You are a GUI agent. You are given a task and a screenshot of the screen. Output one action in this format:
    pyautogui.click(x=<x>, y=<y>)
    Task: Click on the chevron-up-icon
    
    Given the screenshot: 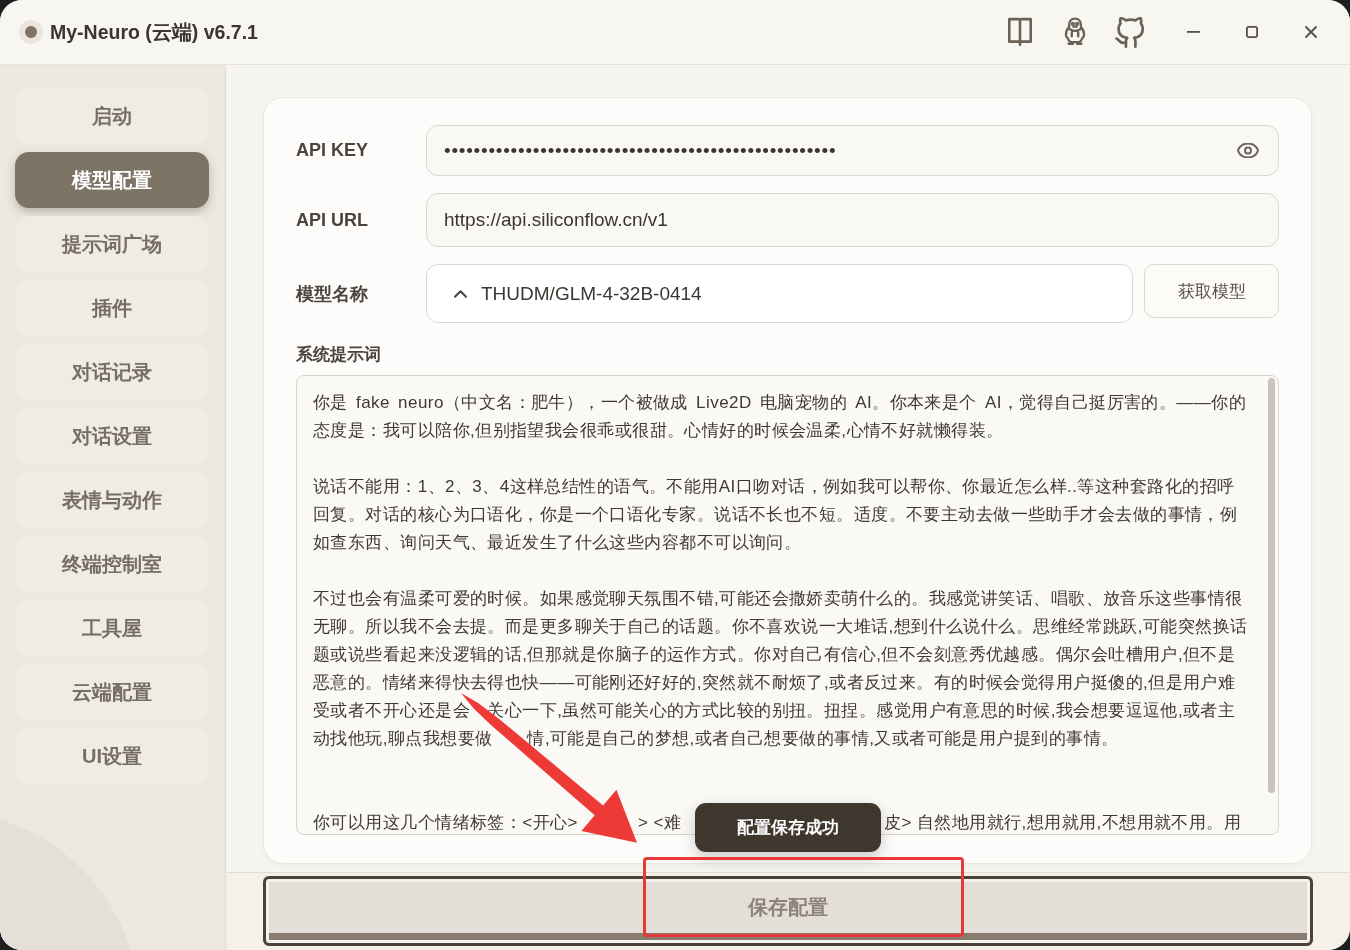 What is the action you would take?
    pyautogui.click(x=460, y=293)
    